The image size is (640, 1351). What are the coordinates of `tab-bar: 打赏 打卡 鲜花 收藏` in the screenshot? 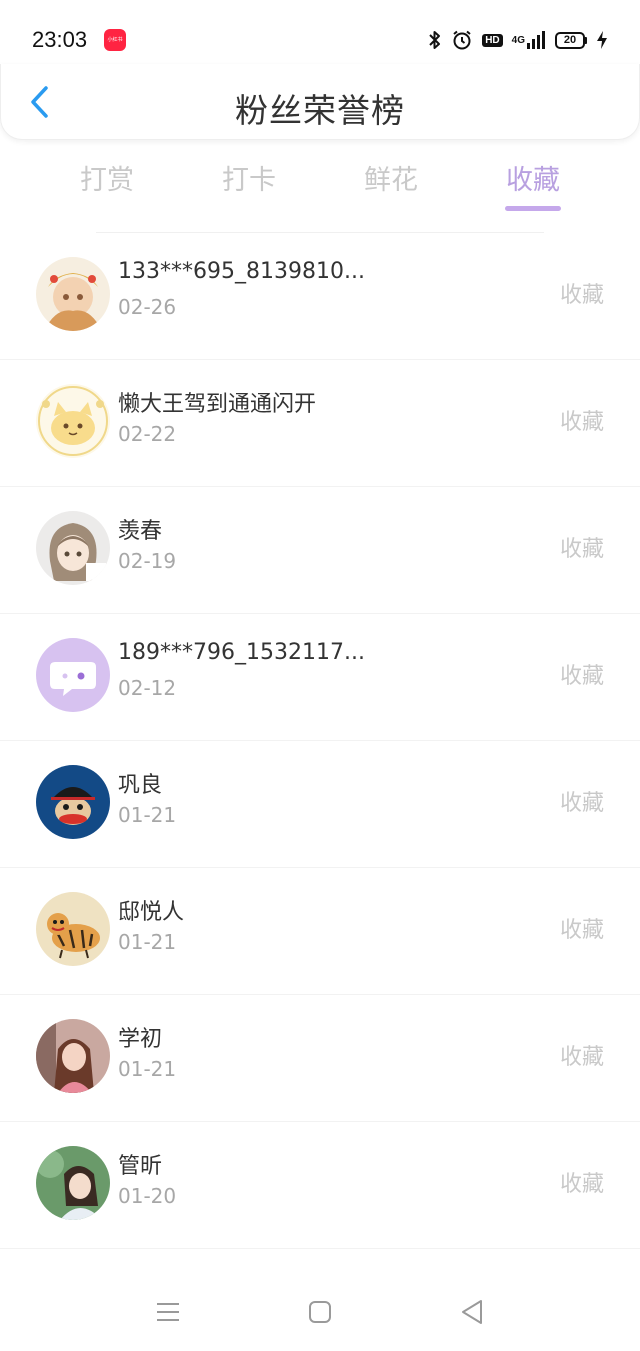 It's located at (320, 188).